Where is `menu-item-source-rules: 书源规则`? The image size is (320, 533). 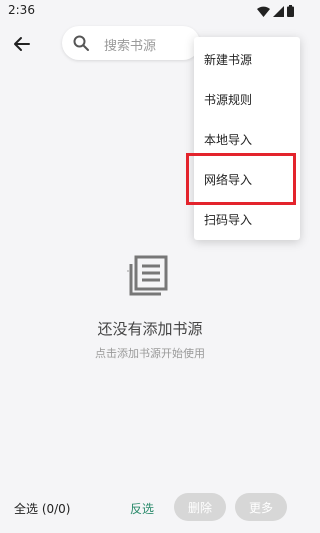 menu-item-source-rules: 书源规则 is located at coordinates (247, 99).